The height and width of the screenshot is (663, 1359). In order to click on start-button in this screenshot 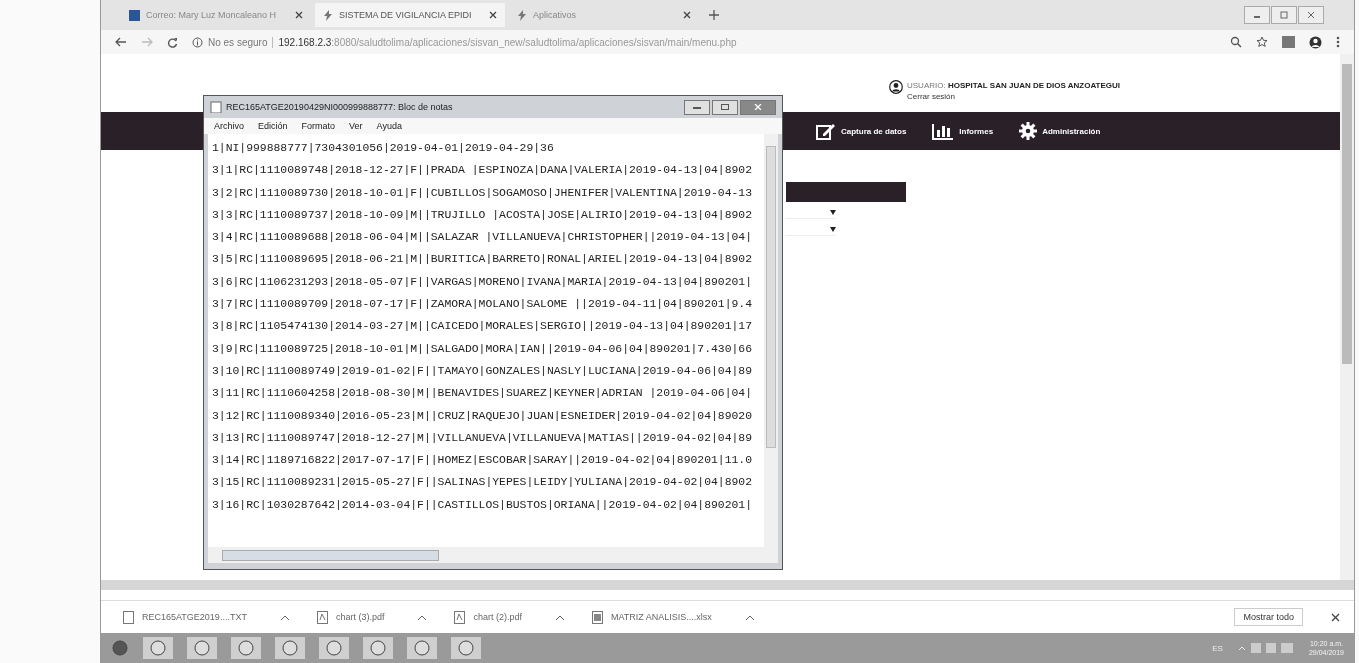, I will do `click(120, 648)`.